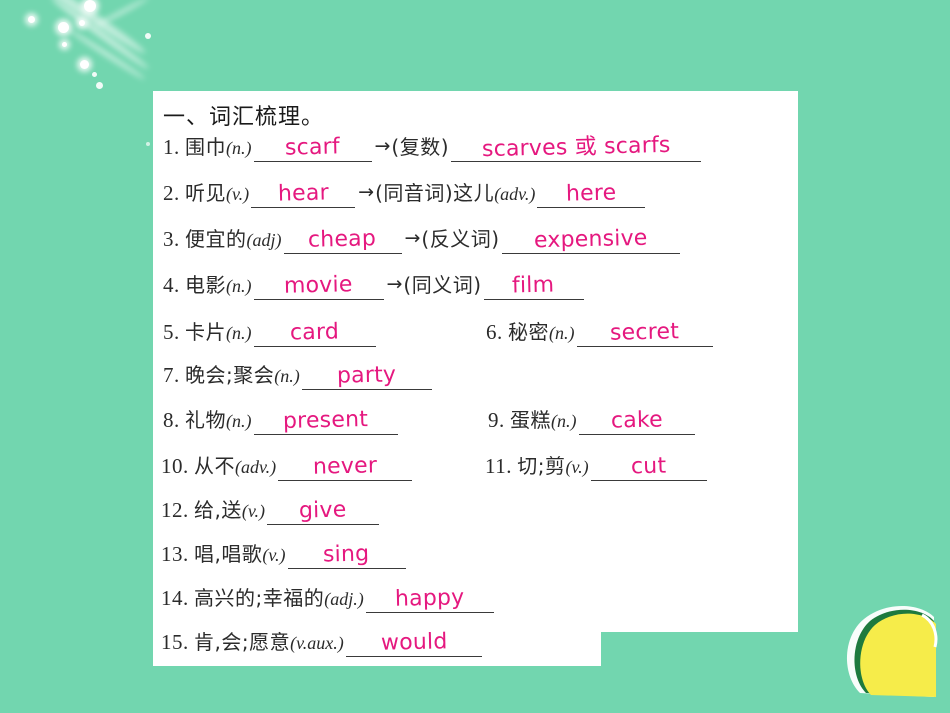 The height and width of the screenshot is (713, 950). I want to click on item-pos: (adj), so click(264, 240).